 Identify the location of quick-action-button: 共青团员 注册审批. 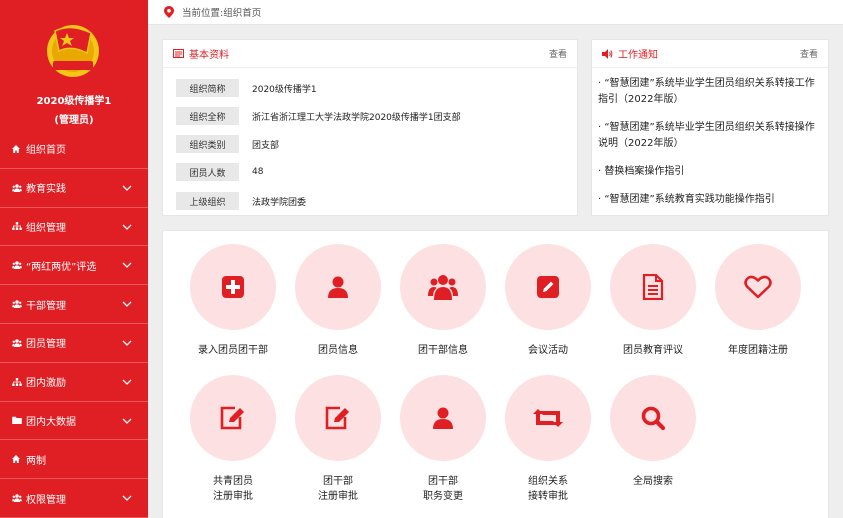
(233, 439).